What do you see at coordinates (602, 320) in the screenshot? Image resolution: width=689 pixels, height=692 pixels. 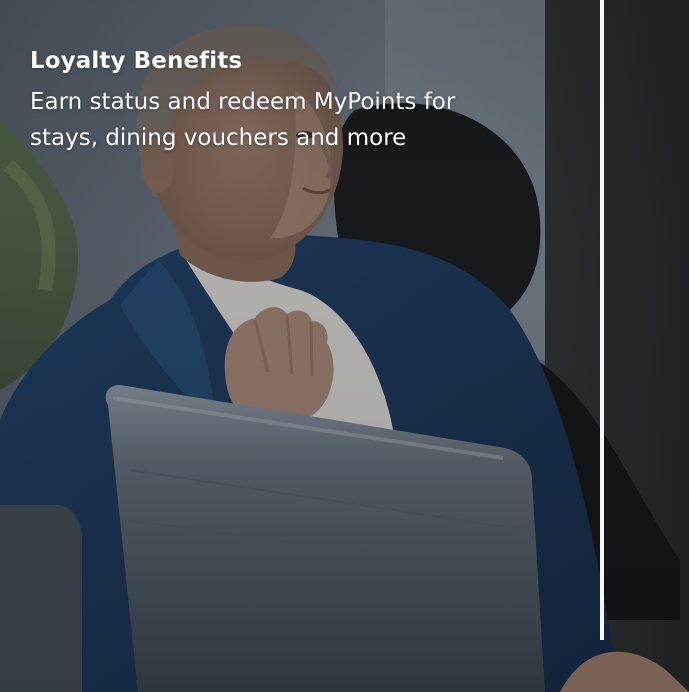 I see `vertical-divider-line` at bounding box center [602, 320].